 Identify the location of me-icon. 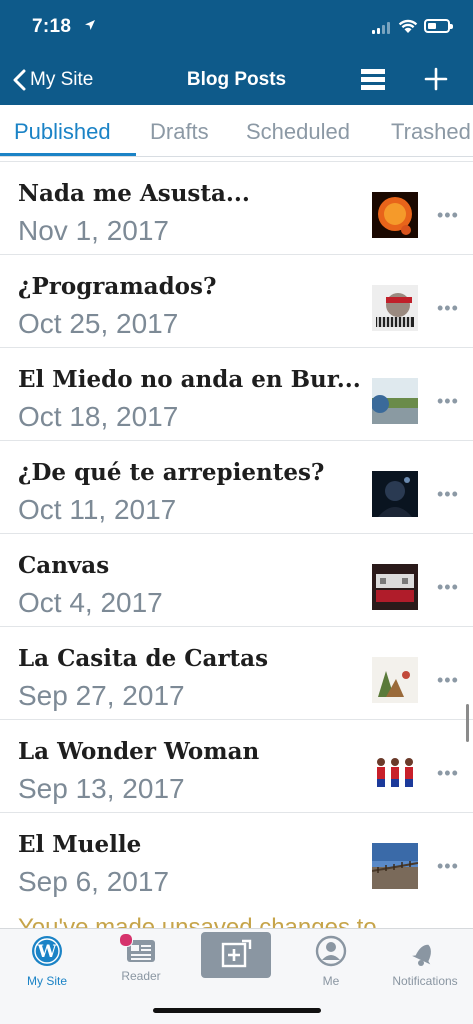
(331, 951).